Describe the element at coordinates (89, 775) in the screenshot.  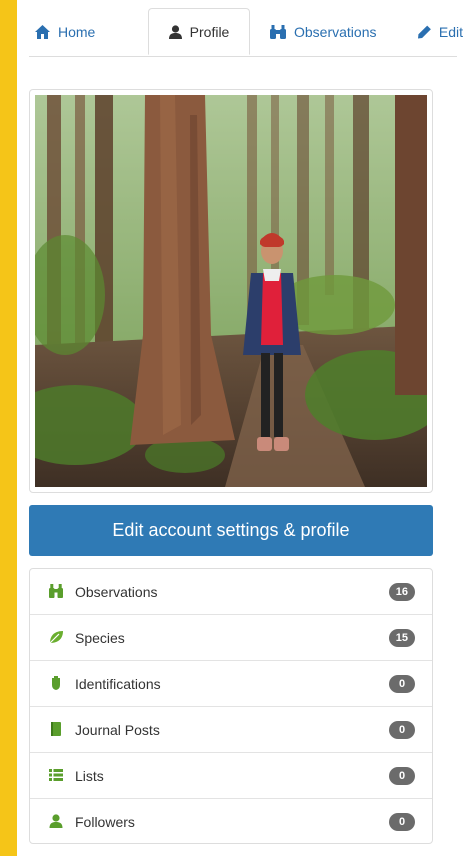
I see `stat-label: Lists` at that location.